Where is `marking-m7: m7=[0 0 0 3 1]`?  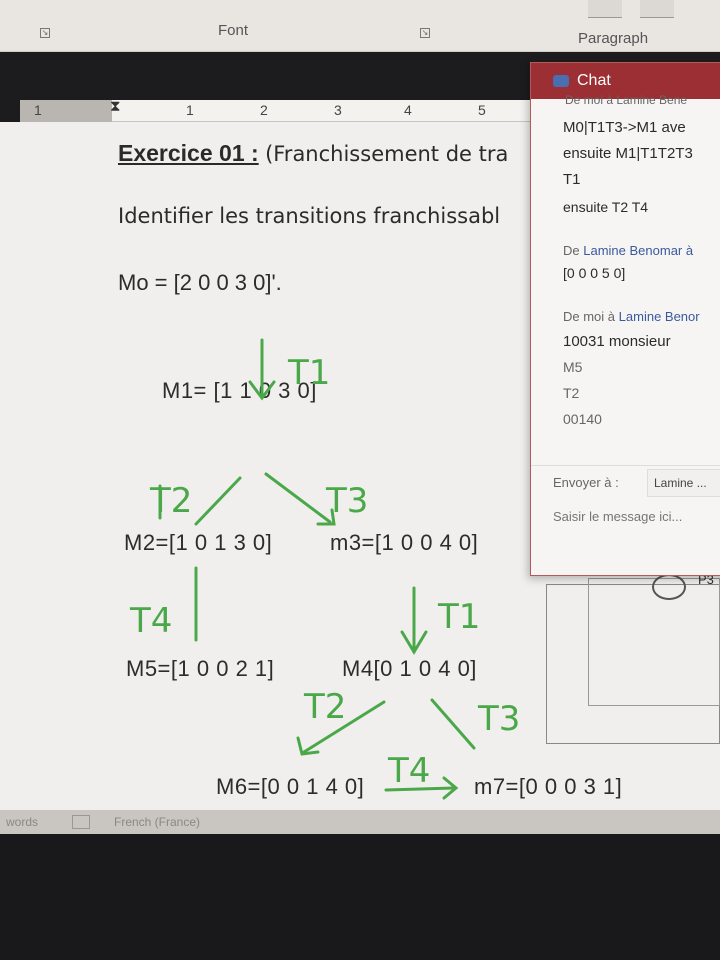 marking-m7: m7=[0 0 0 3 1] is located at coordinates (548, 786).